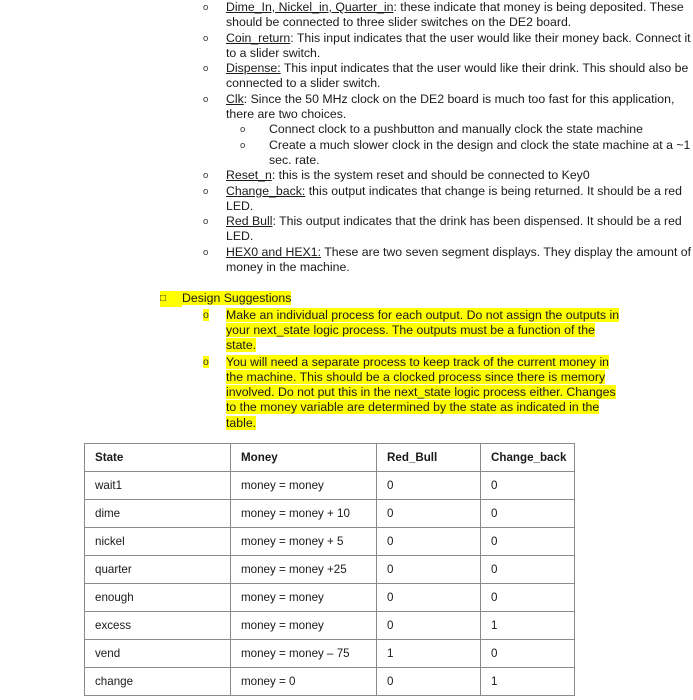 Image resolution: width=693 pixels, height=700 pixels. I want to click on cell-state: enough, so click(157, 597).